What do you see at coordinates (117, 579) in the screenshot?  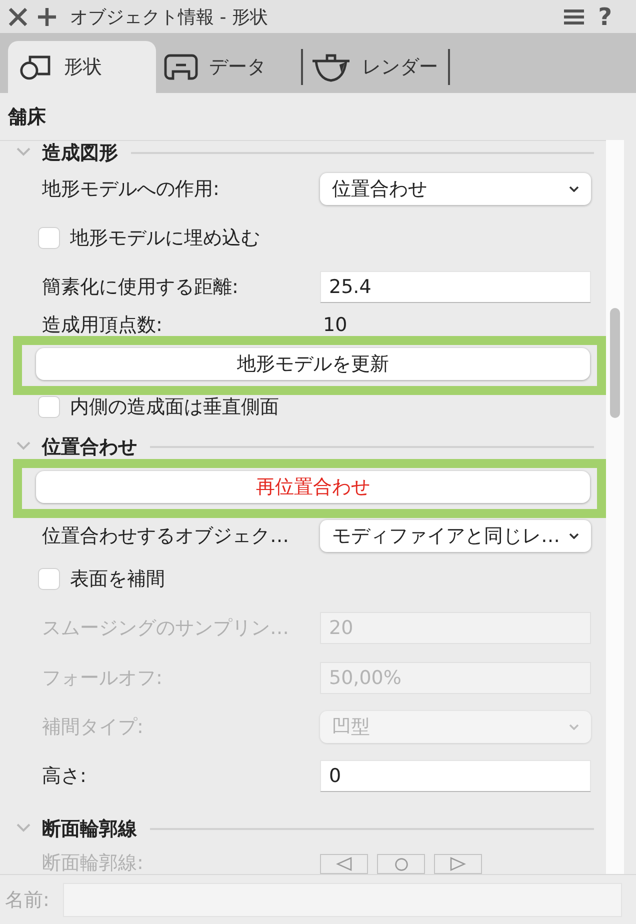 I see `checkbox-label: 表面を補間` at bounding box center [117, 579].